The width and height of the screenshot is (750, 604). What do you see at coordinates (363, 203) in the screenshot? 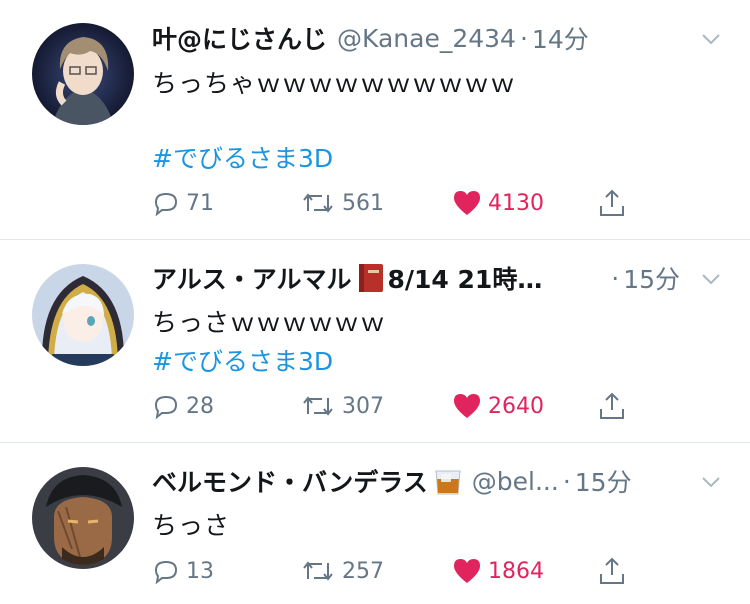
I see `retweet-count: 561` at bounding box center [363, 203].